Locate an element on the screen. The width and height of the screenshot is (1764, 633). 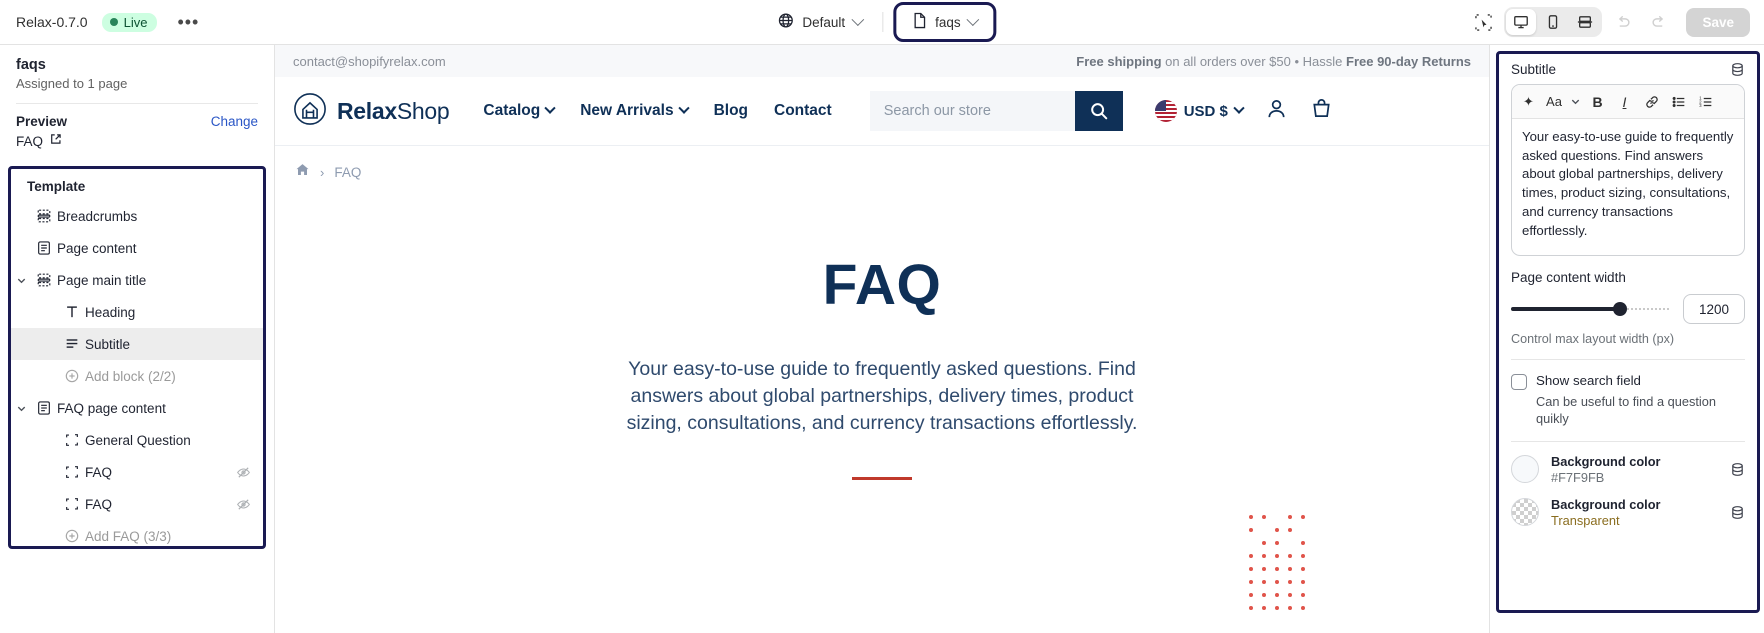
link-icon is located at coordinates (1651, 101).